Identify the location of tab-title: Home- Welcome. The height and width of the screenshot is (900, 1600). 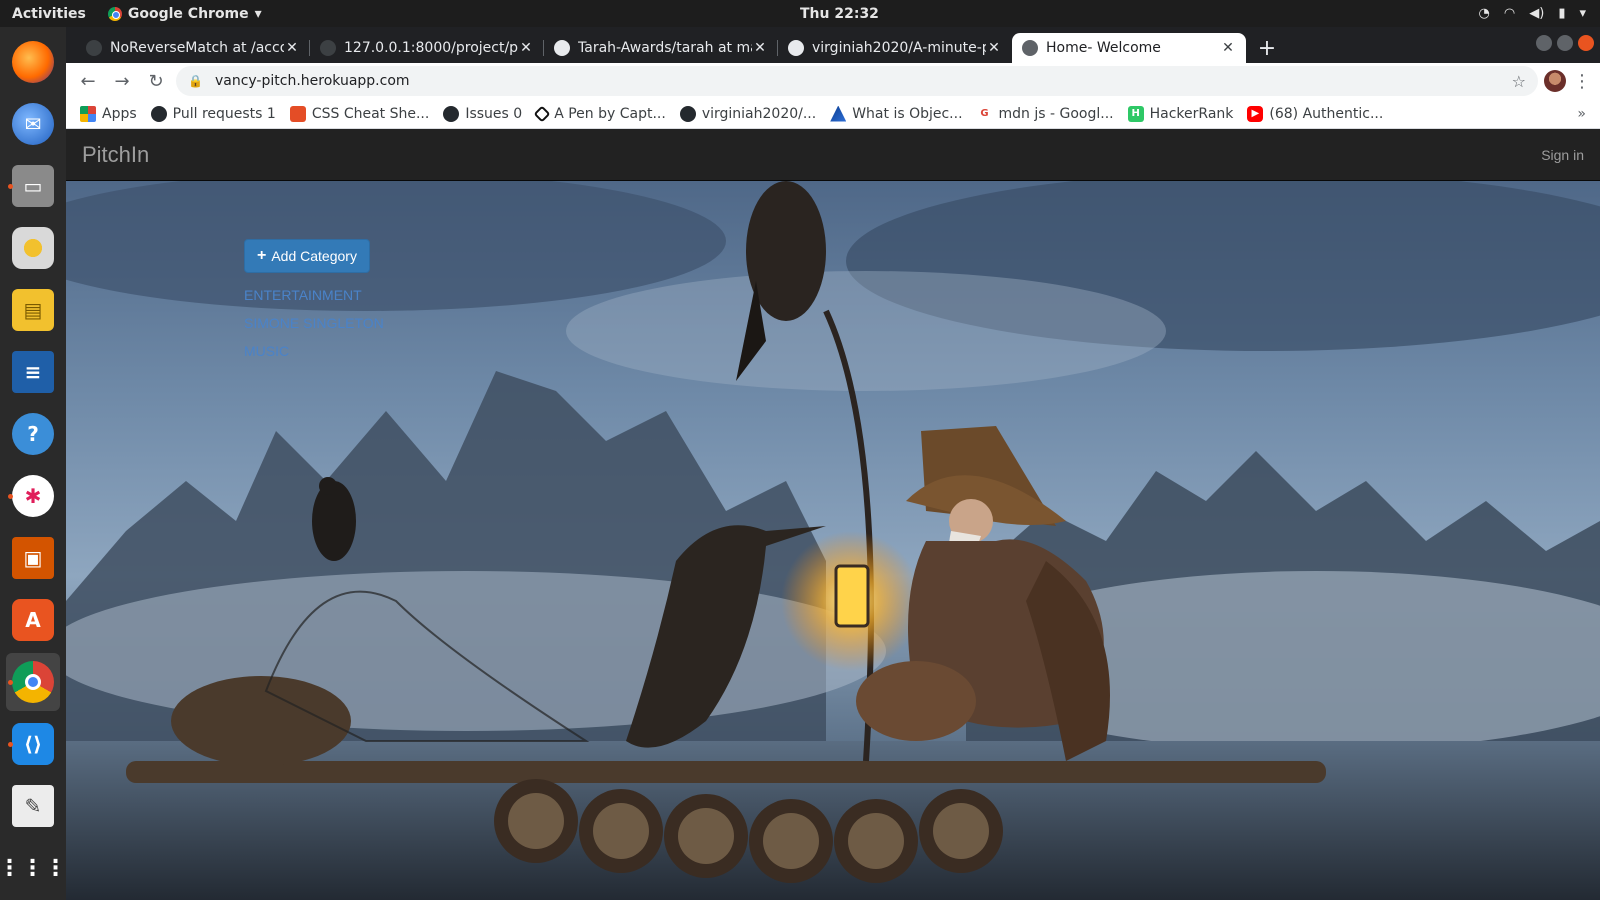
(1103, 48).